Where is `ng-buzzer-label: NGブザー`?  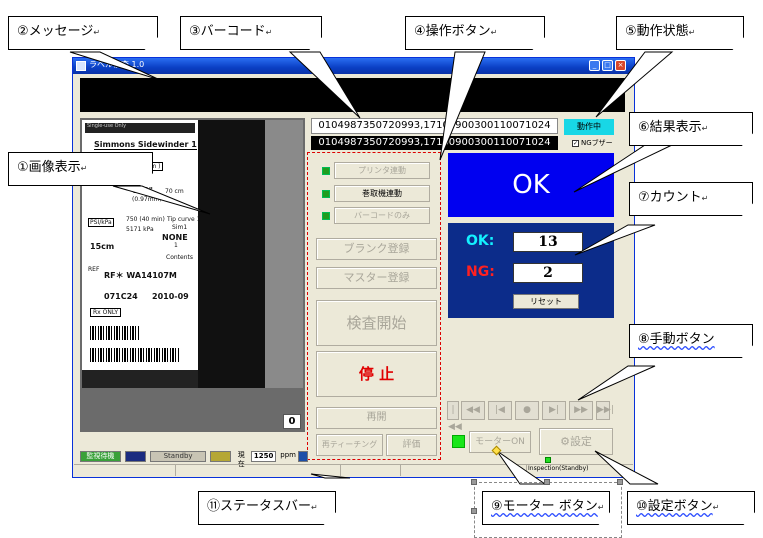 ng-buzzer-label: NGブザー is located at coordinates (597, 143).